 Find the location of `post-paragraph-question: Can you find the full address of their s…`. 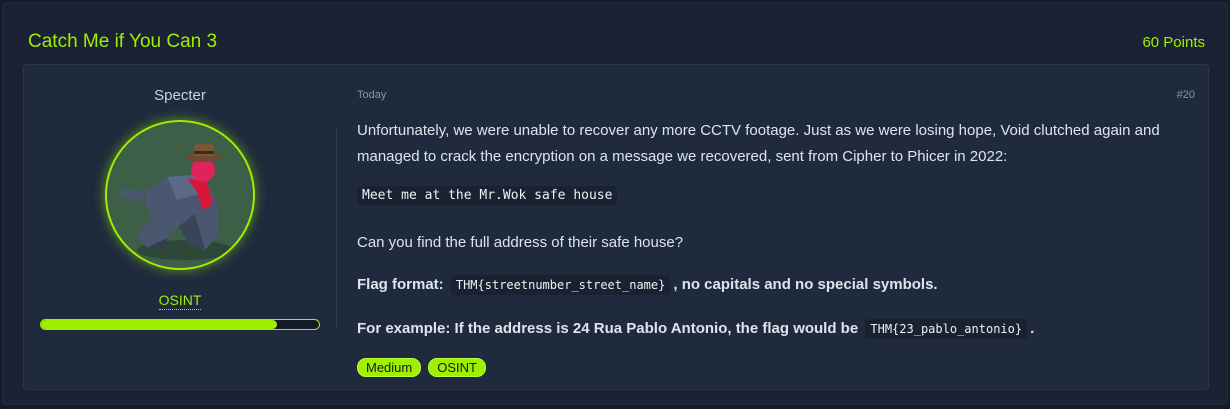

post-paragraph-question: Can you find the full address of their s… is located at coordinates (520, 242).